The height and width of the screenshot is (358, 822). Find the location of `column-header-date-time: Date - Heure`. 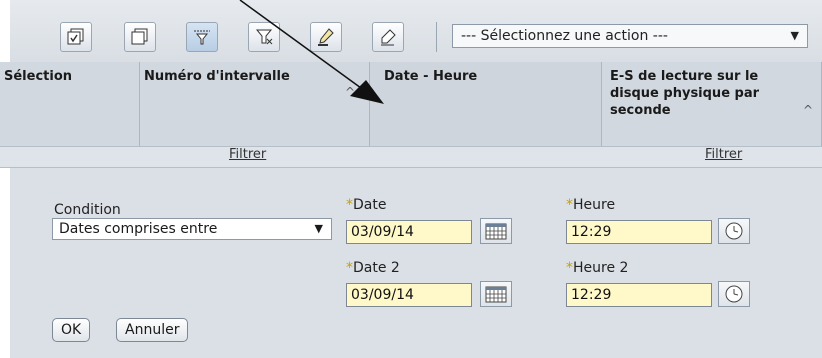

column-header-date-time: Date - Heure is located at coordinates (486, 104).